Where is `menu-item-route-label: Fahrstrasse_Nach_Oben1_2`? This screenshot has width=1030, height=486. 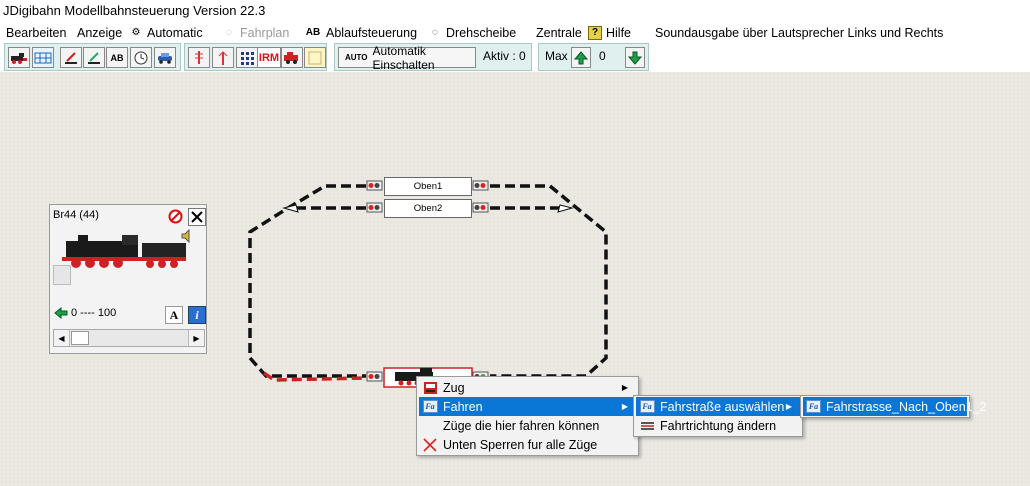 menu-item-route-label: Fahrstrasse_Nach_Oben1_2 is located at coordinates (906, 406).